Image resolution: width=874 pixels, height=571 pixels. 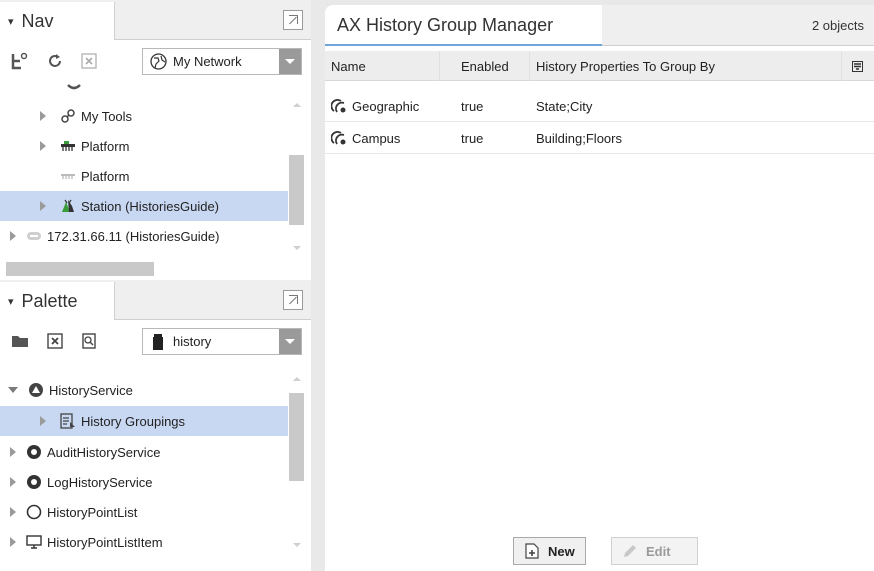 What do you see at coordinates (599, 551) in the screenshot?
I see `action-button-bar: New Edit` at bounding box center [599, 551].